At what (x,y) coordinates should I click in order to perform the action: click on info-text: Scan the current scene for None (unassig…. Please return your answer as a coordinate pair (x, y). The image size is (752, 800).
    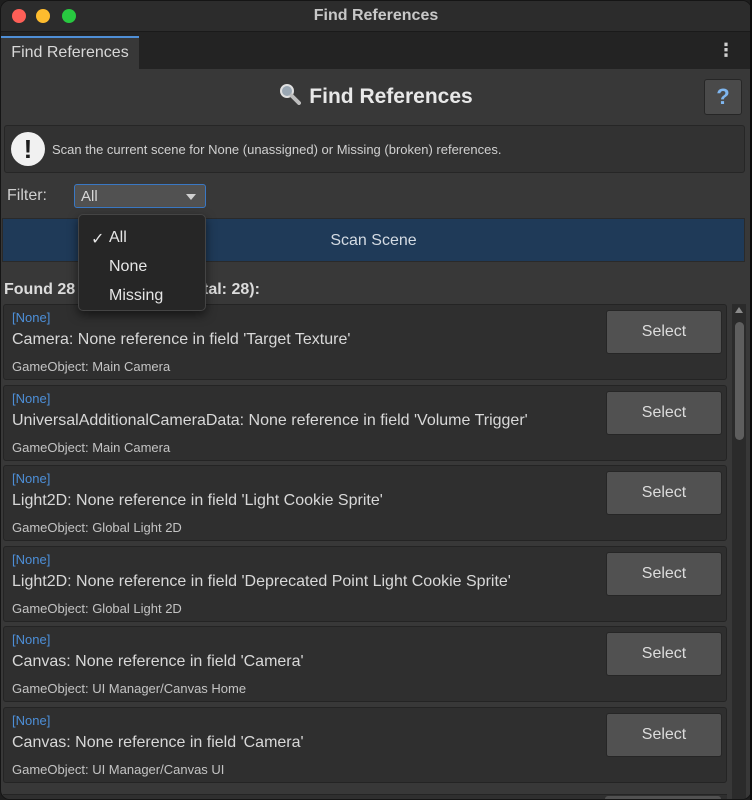
    Looking at the image, I should click on (277, 149).